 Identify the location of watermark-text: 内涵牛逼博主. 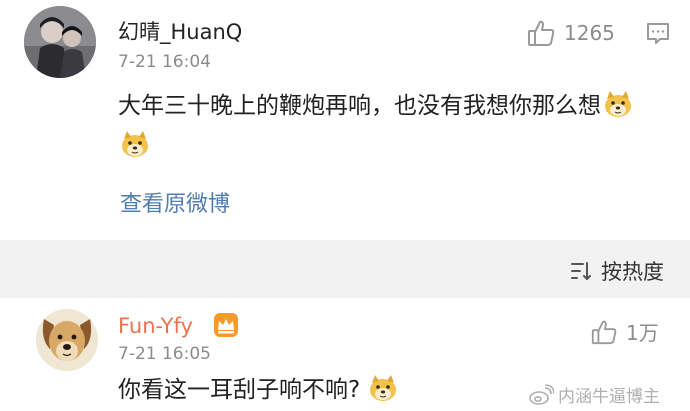
(609, 397).